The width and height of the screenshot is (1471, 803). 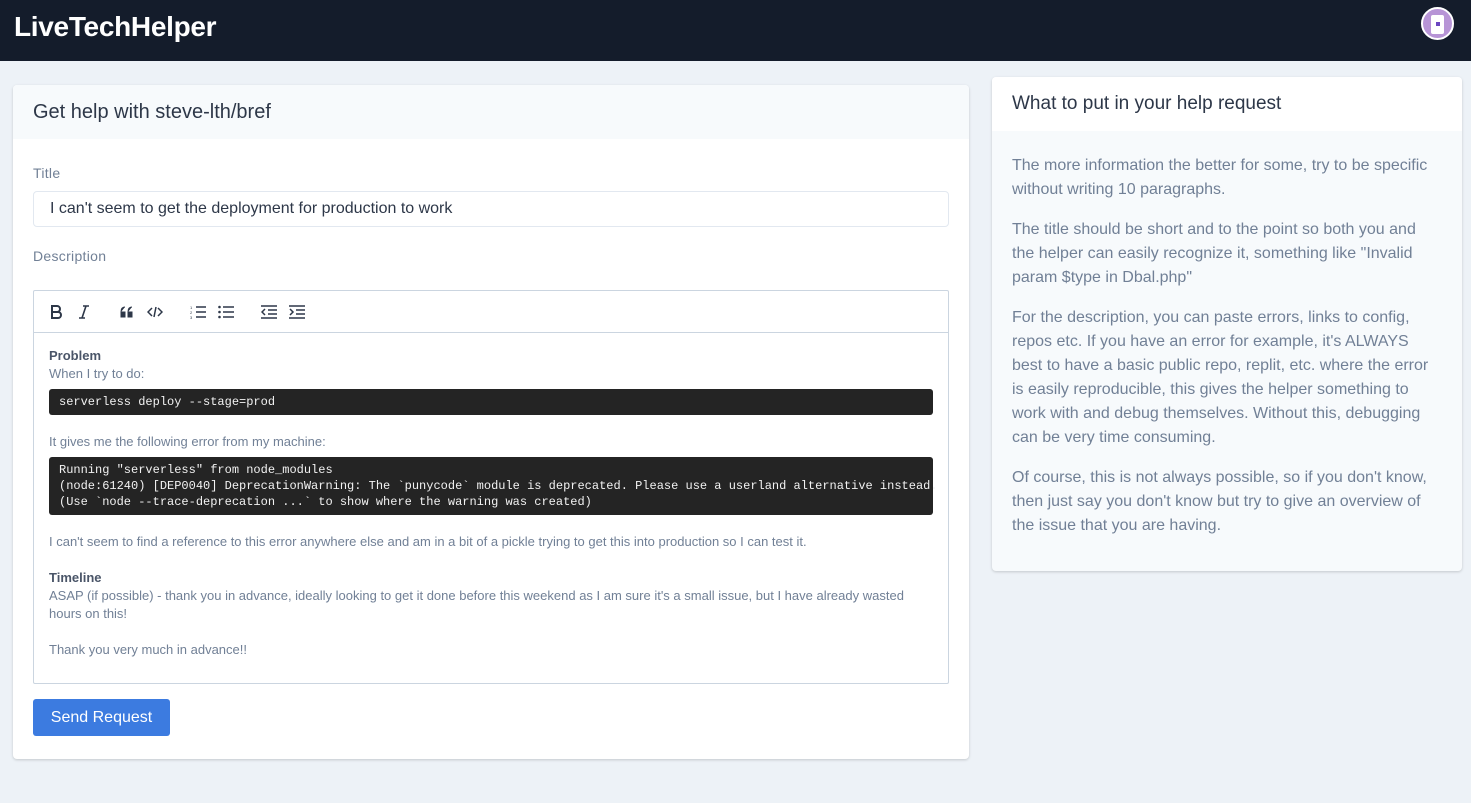 What do you see at coordinates (115, 27) in the screenshot?
I see `brand-logo: LiveTechHelper` at bounding box center [115, 27].